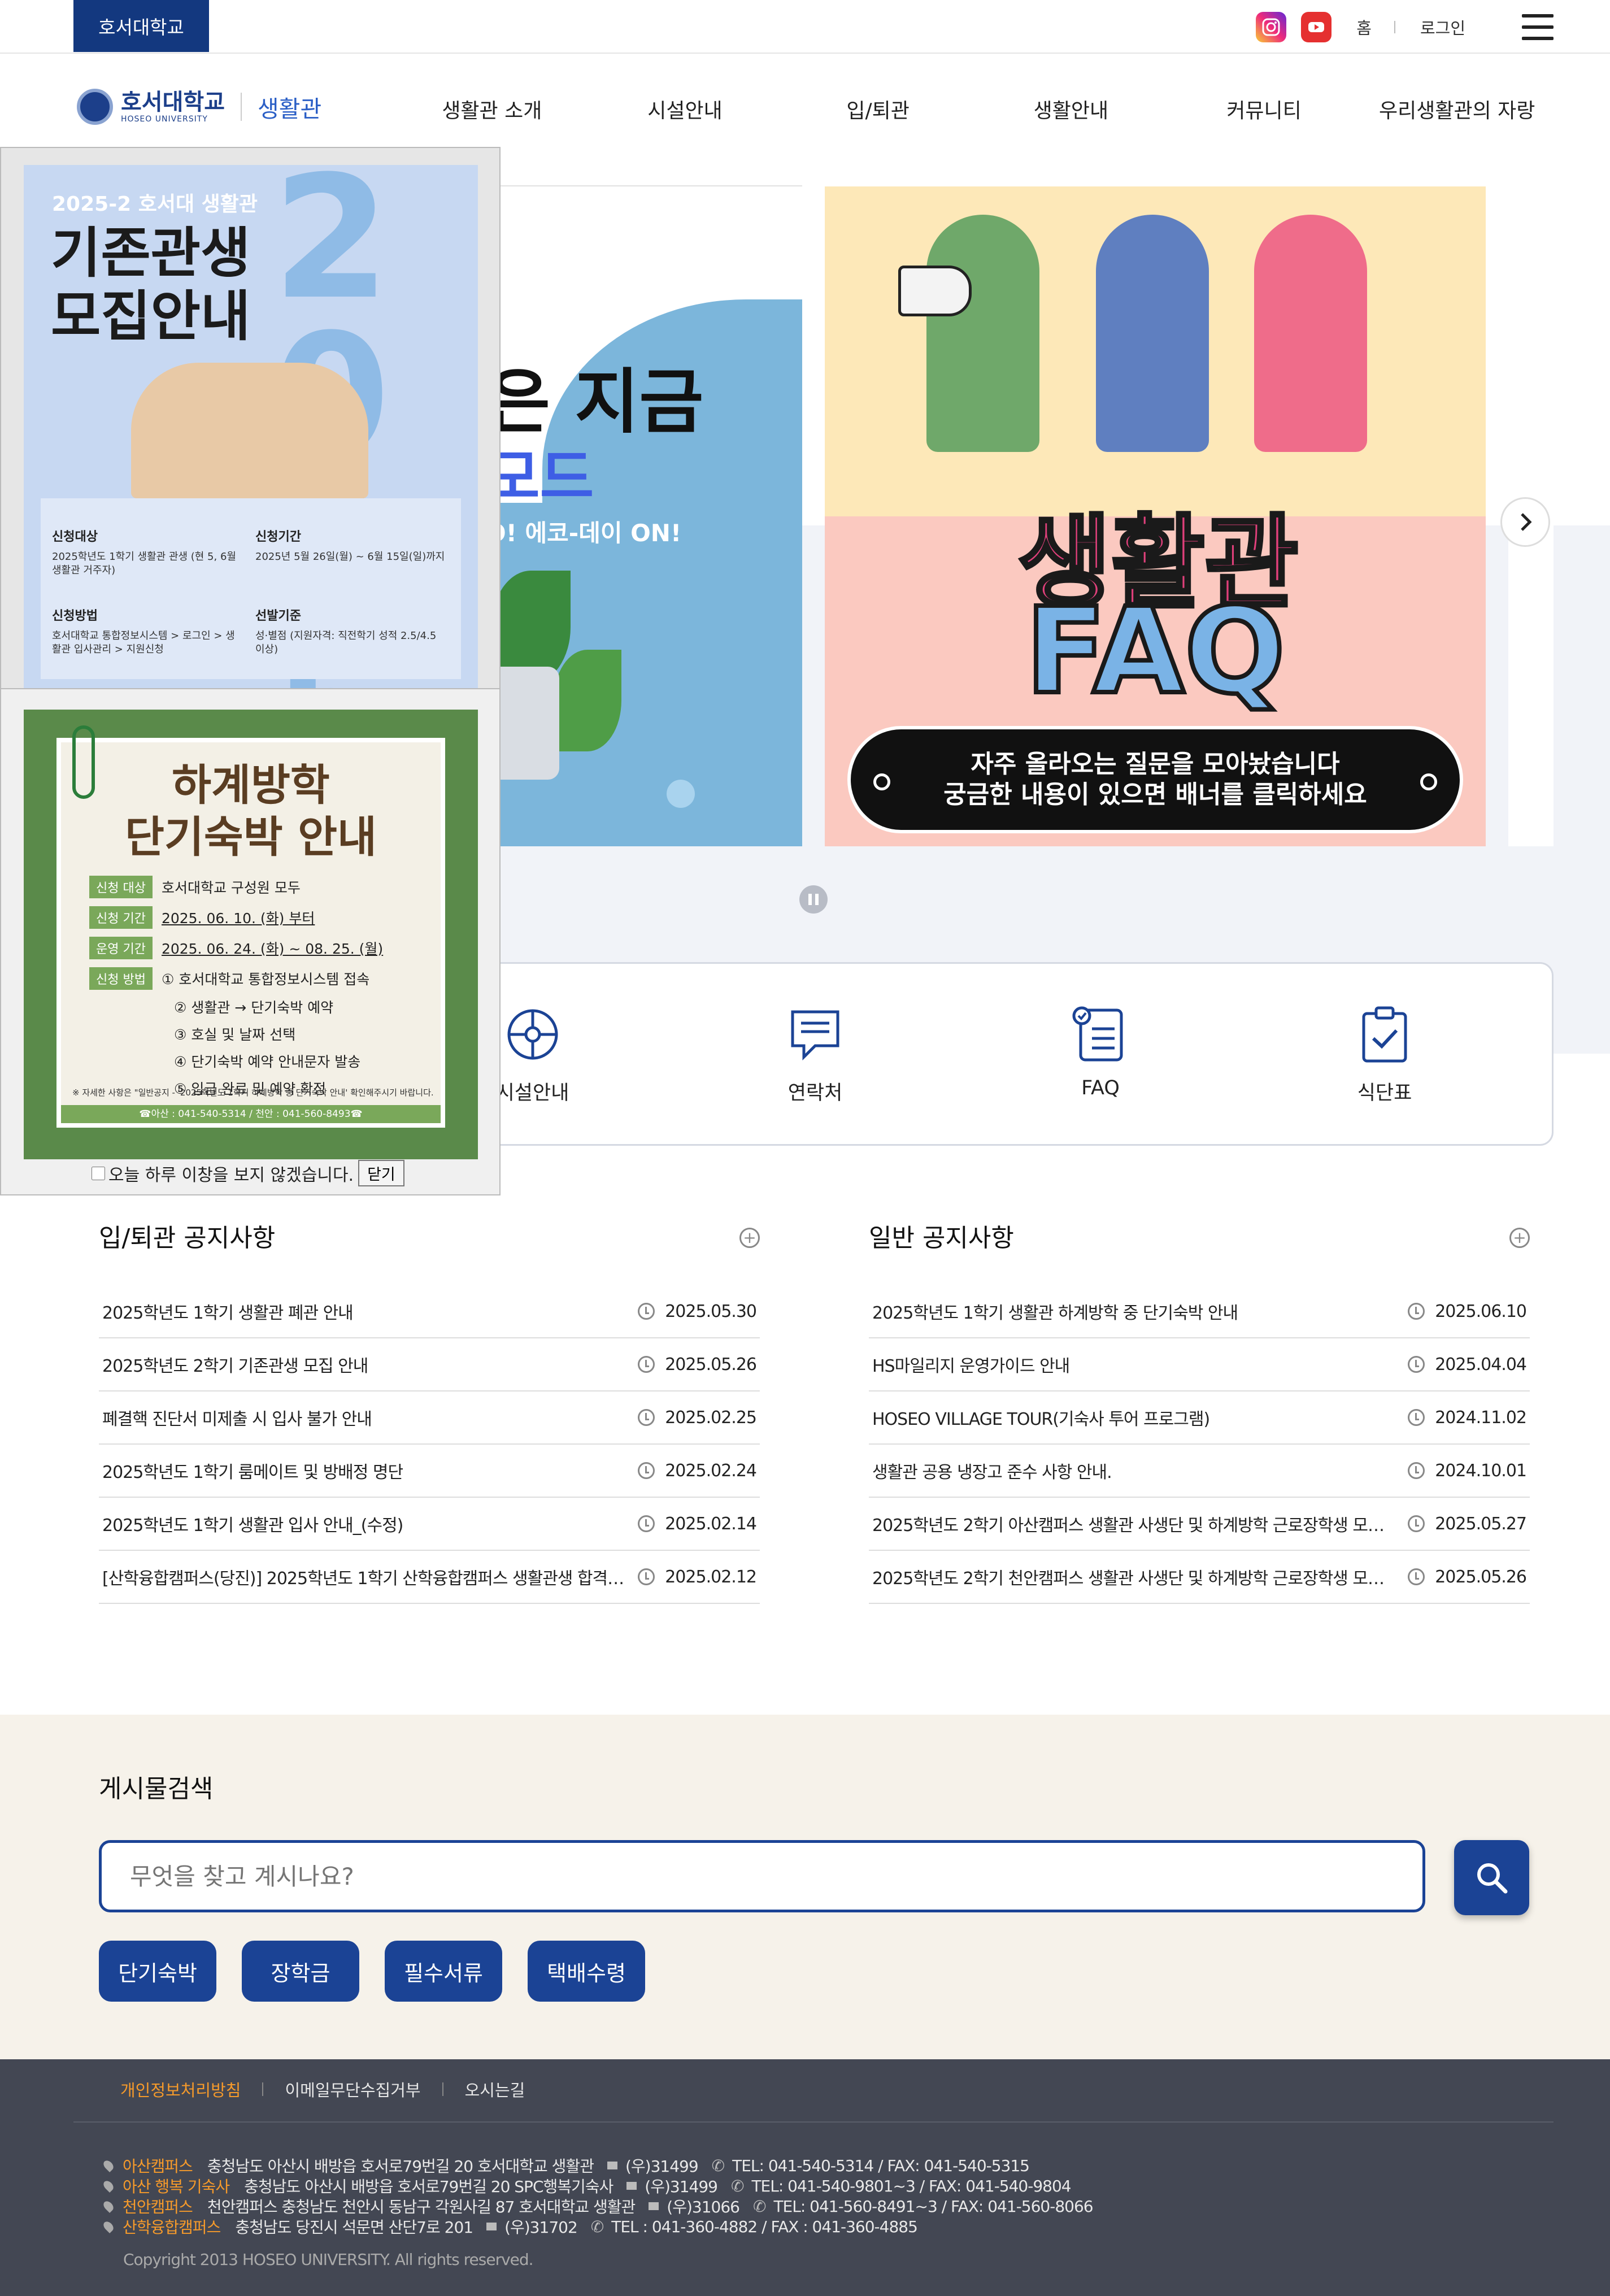 The width and height of the screenshot is (1610, 2296). Describe the element at coordinates (1264, 109) in the screenshot. I see `nav-item-community: 커뮤니티` at that location.